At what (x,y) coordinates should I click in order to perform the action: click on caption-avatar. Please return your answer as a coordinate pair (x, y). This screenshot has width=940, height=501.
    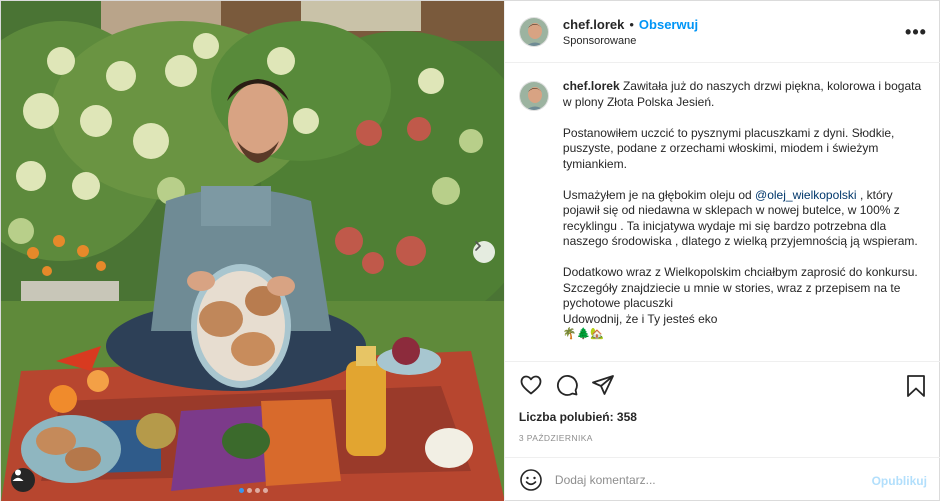
    Looking at the image, I should click on (533, 96).